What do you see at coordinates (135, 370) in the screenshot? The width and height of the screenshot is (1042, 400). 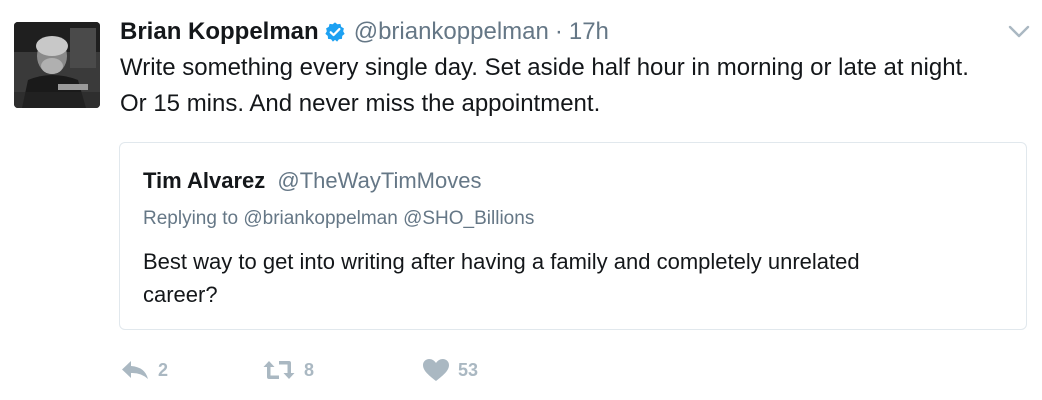 I see `reply-icon` at bounding box center [135, 370].